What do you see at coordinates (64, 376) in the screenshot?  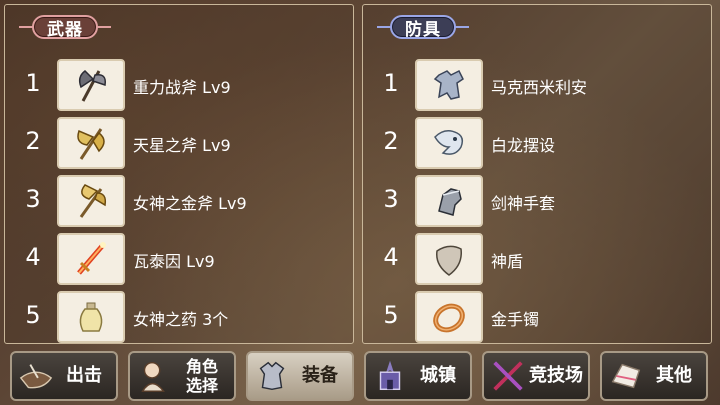 I see `sortie-button: 出击` at bounding box center [64, 376].